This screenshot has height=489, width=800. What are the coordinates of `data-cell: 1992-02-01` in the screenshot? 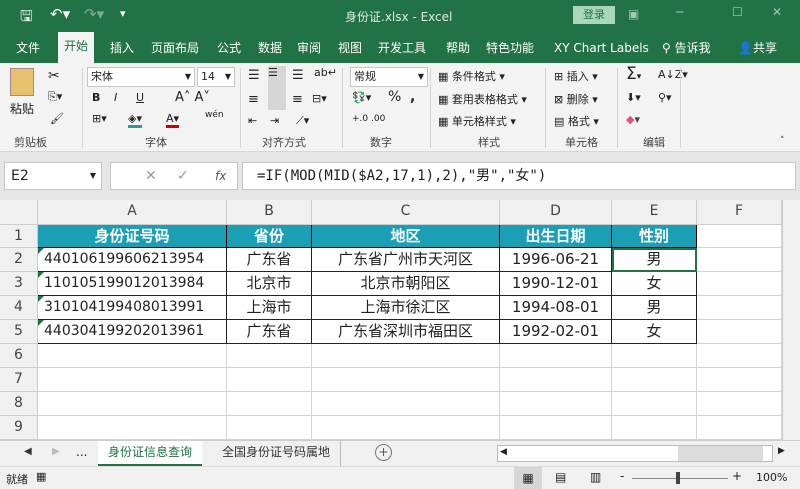 It's located at (556, 332).